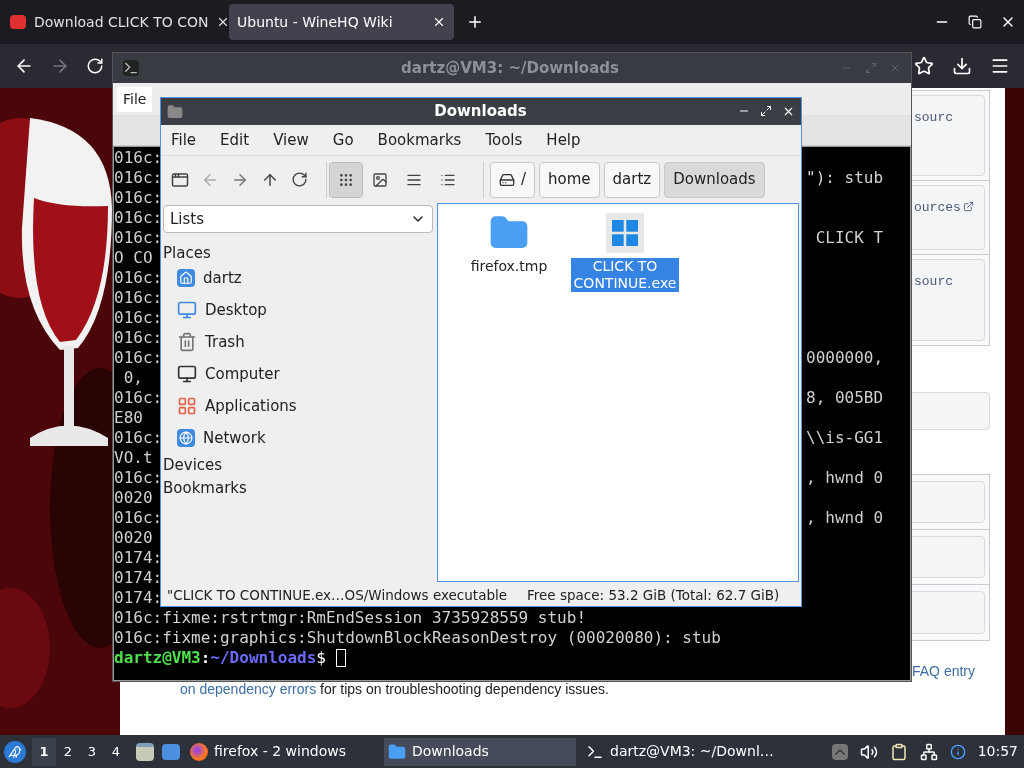 The width and height of the screenshot is (1024, 768). Describe the element at coordinates (845, 398) in the screenshot. I see `terminal-line: 8, 005BD` at that location.